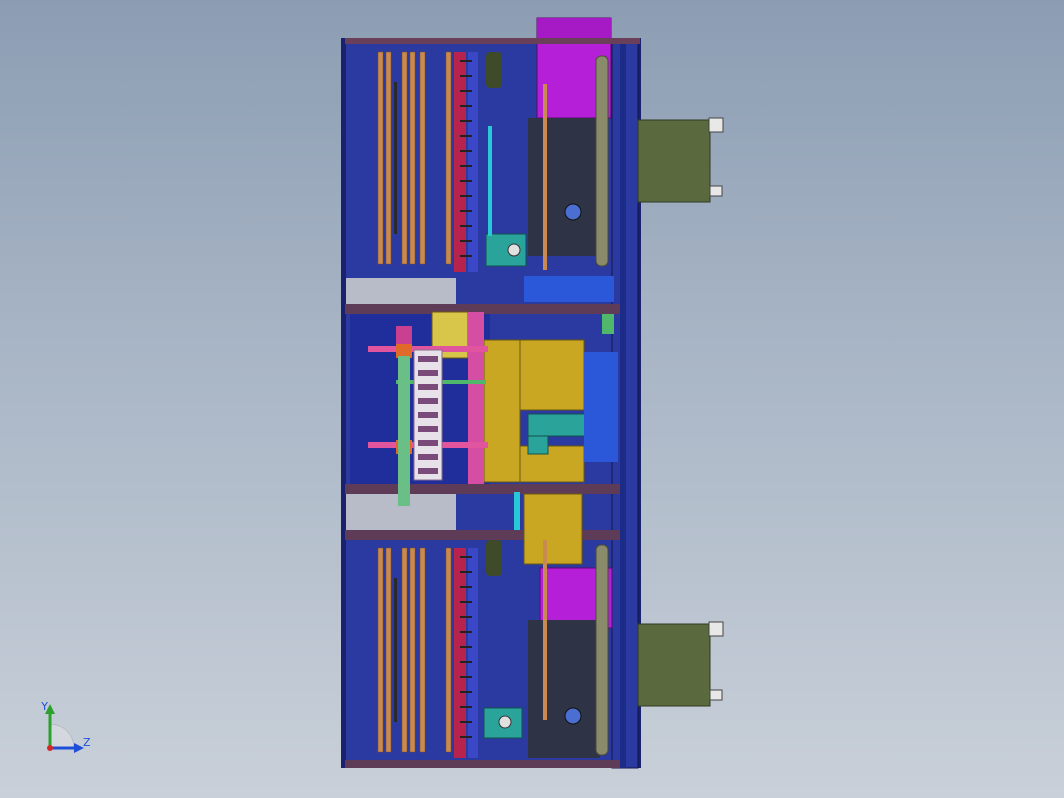 This screenshot has height=798, width=1064. I want to click on lower-bearing, so click(573, 716).